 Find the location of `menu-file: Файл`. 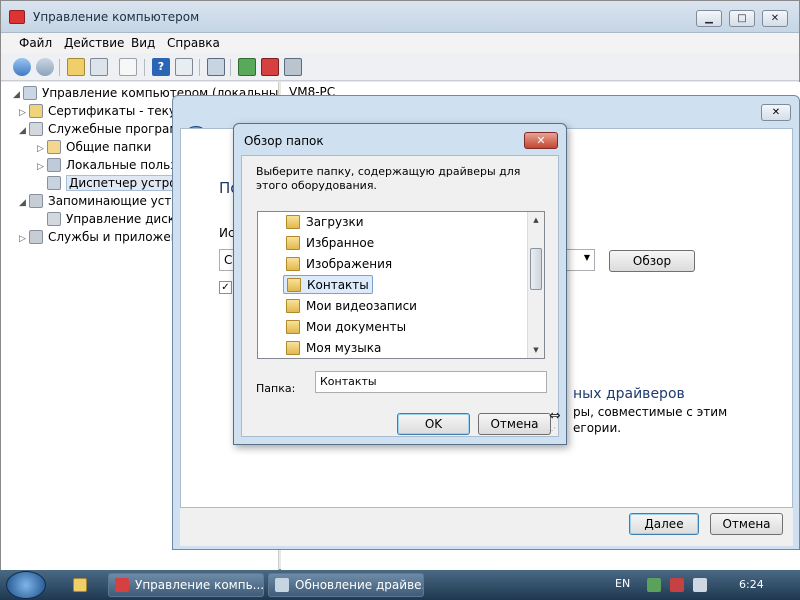

menu-file: Файл is located at coordinates (35, 43).